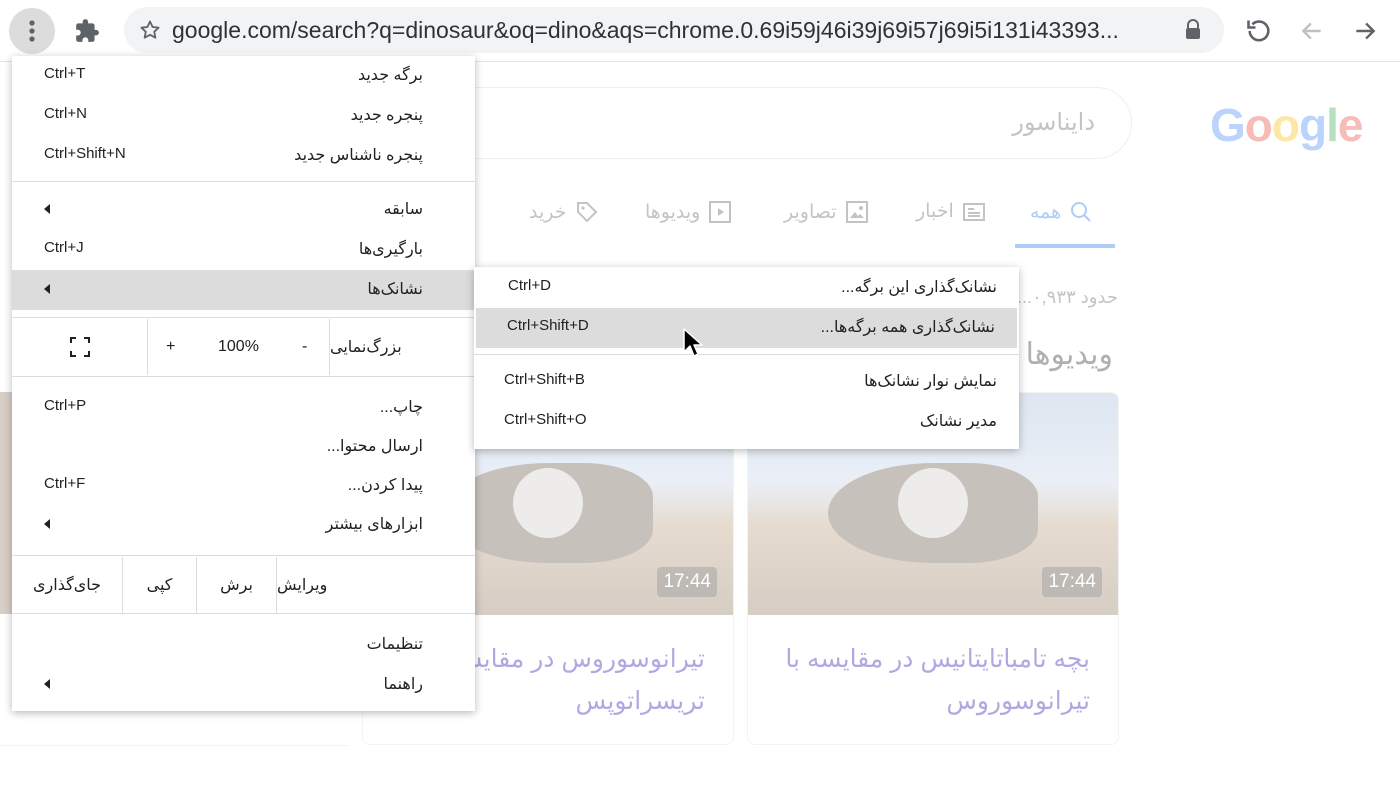 This screenshot has height=787, width=1400. I want to click on submenu-item-shortcut: Ctrl+Shift+B, so click(544, 379).